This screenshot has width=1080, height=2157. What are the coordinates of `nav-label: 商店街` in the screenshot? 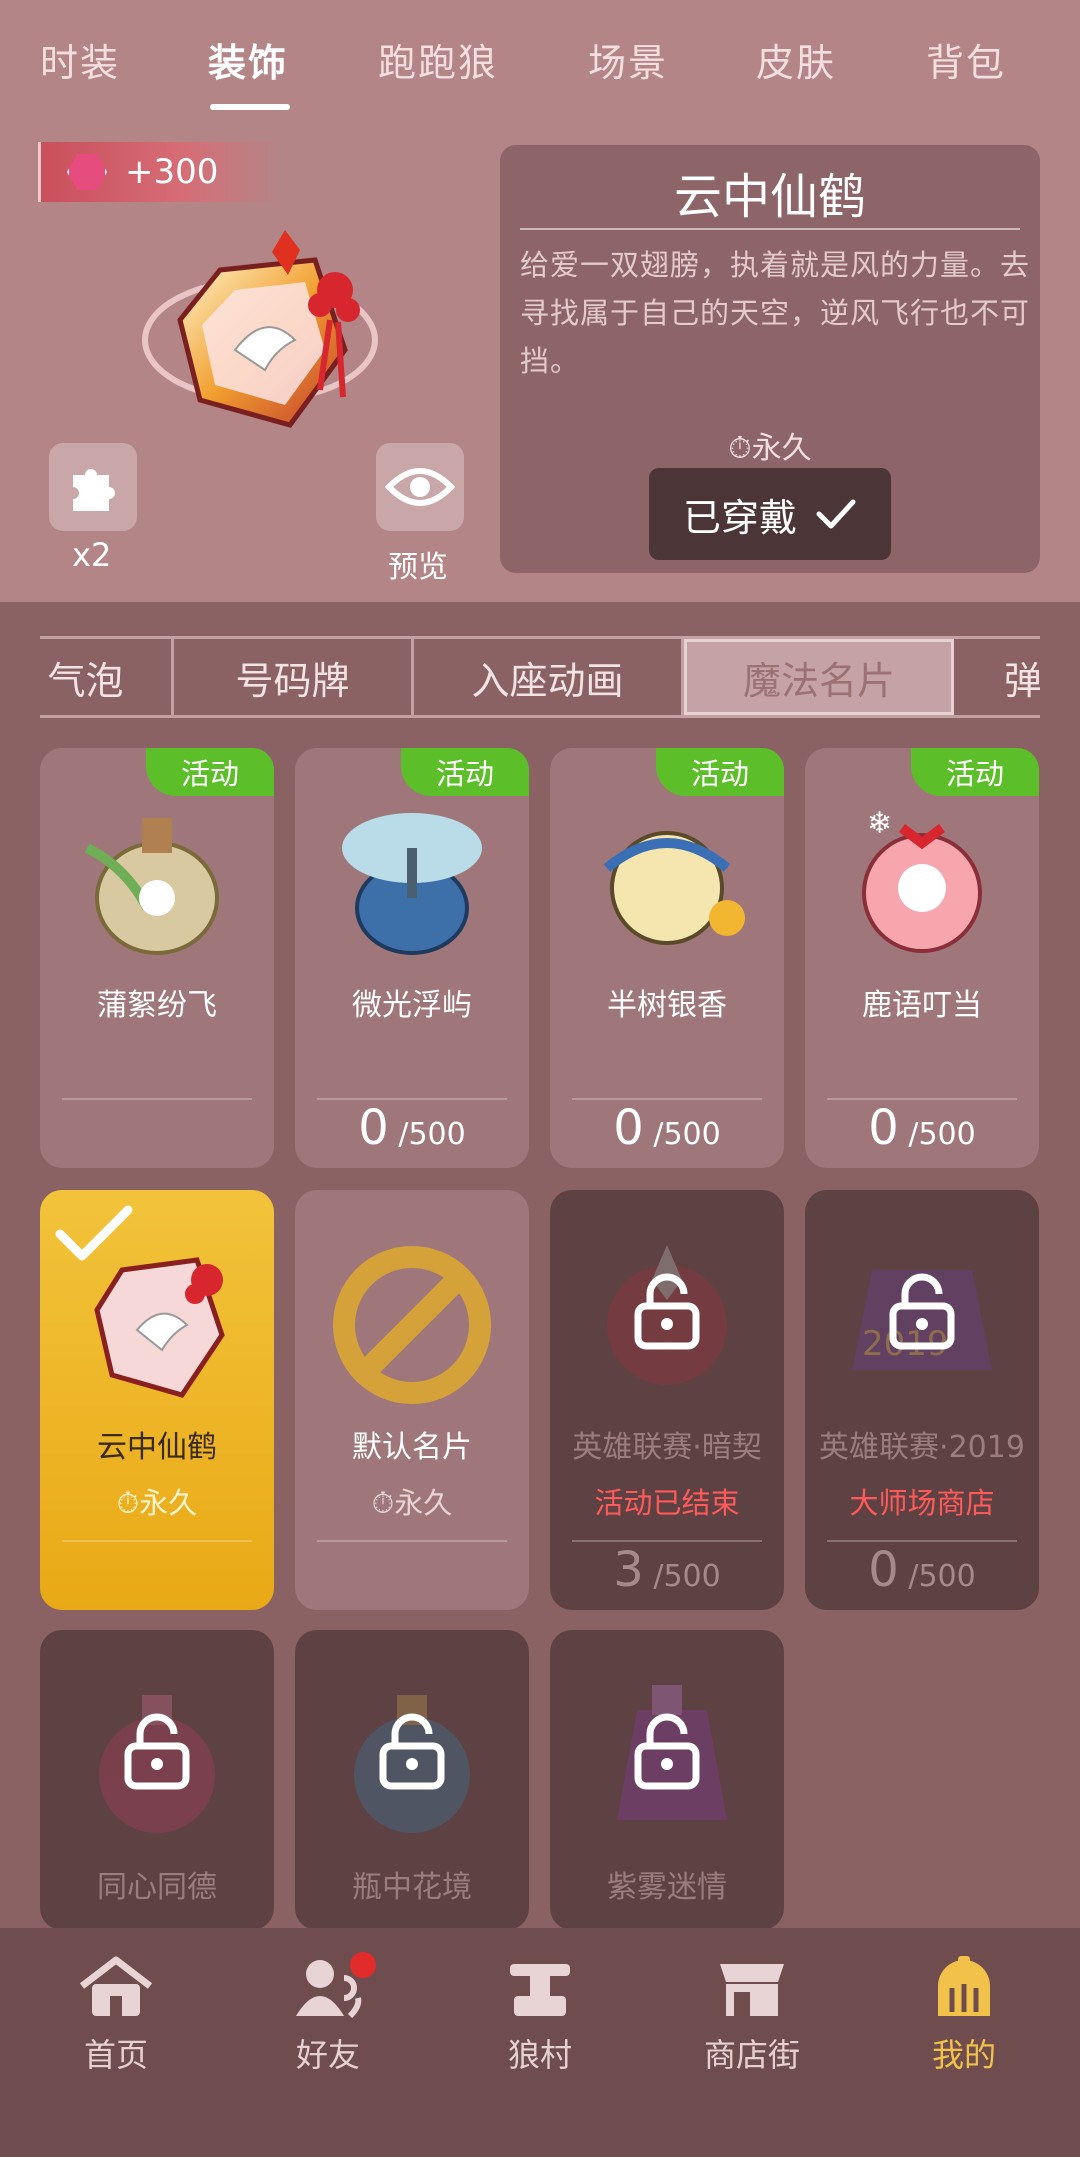 It's located at (751, 2055).